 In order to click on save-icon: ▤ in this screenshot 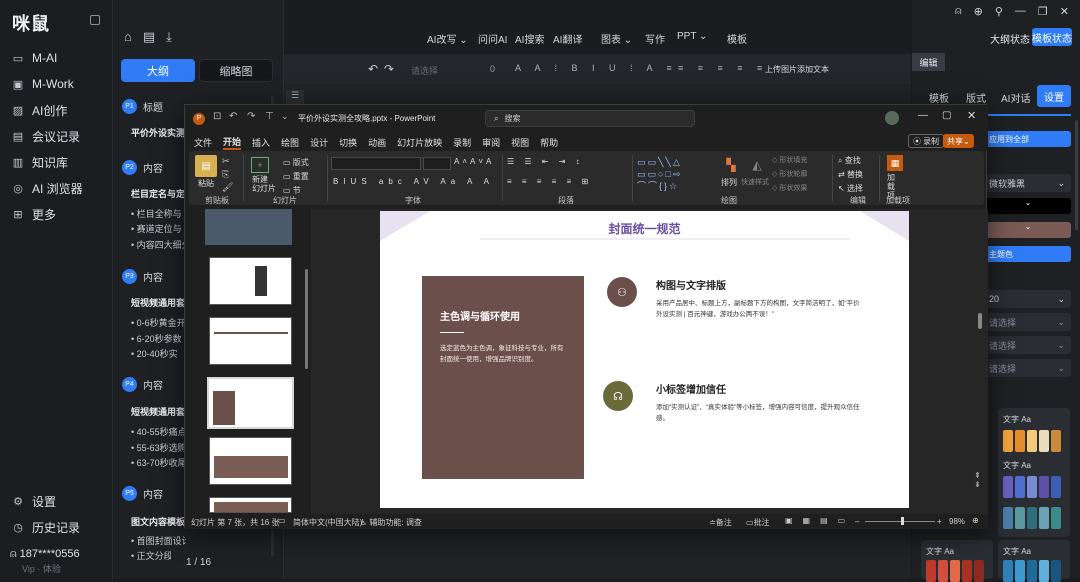, I will do `click(149, 37)`.